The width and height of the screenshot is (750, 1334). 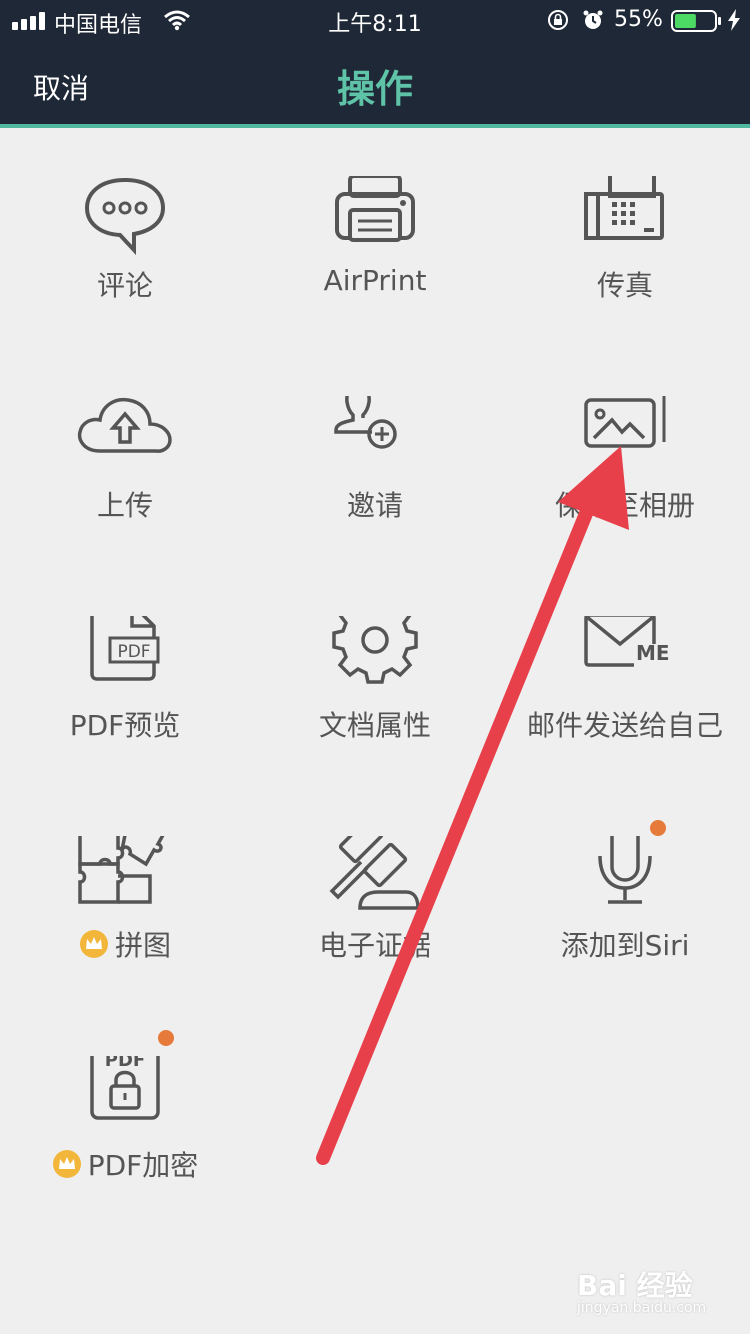 I want to click on action-add-to-siri: 添加到Siri, so click(x=625, y=918).